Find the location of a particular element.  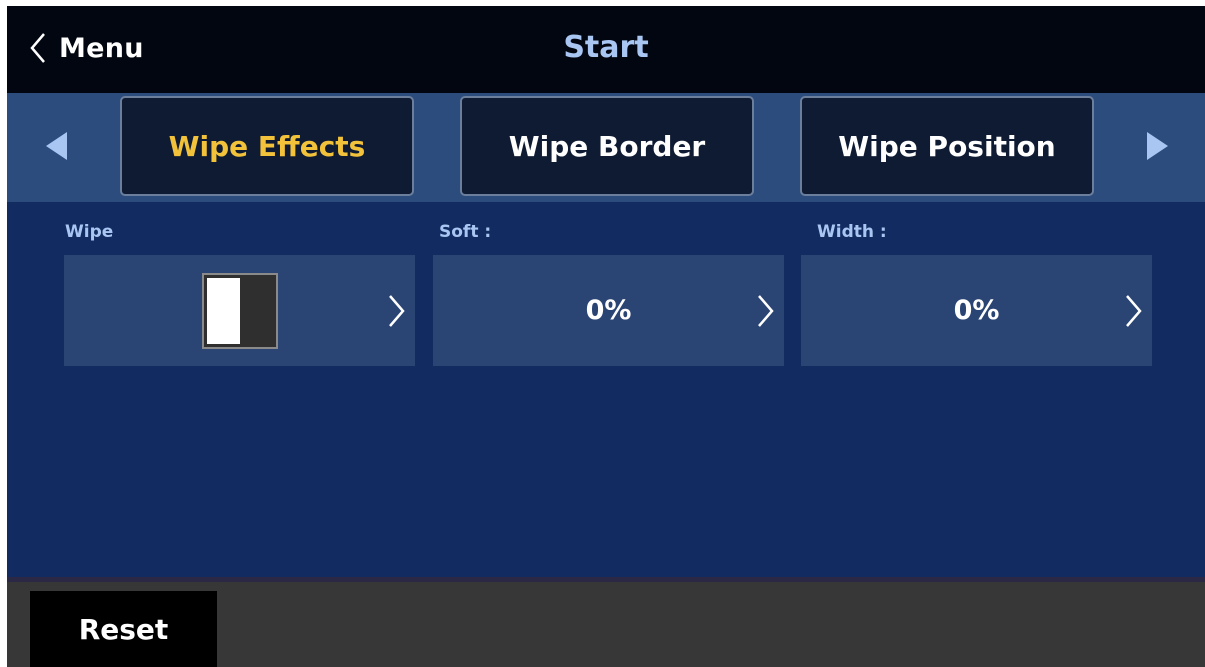

width-label: Width : is located at coordinates (852, 232).